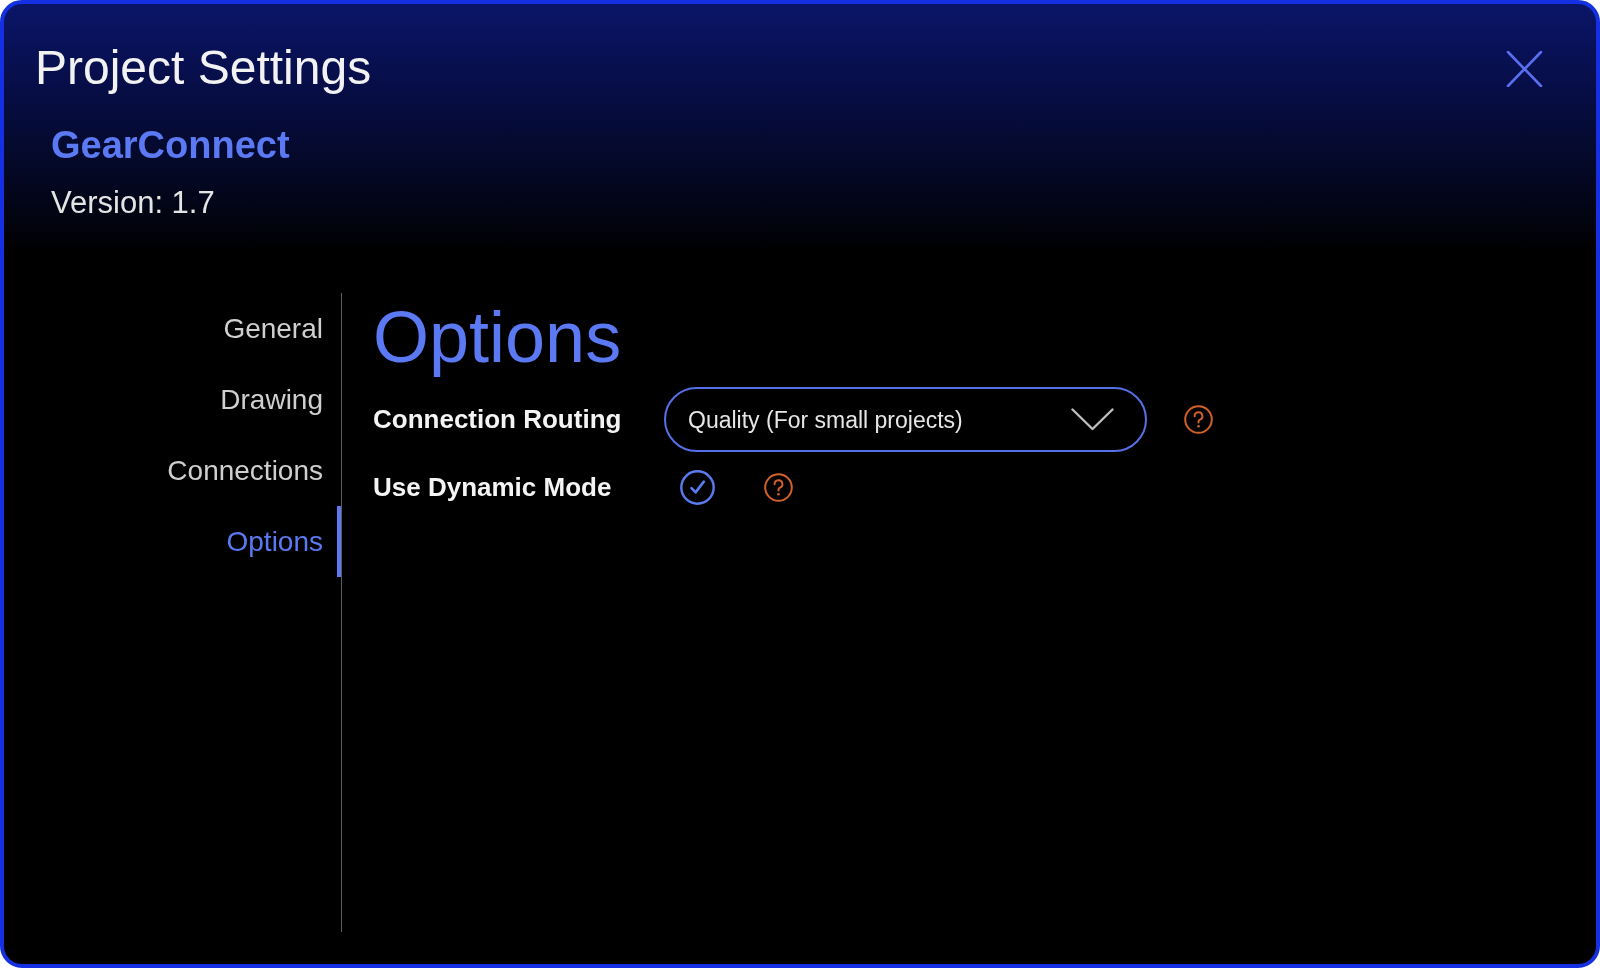  What do you see at coordinates (254, 471) in the screenshot?
I see `sidebar-item: Connections` at bounding box center [254, 471].